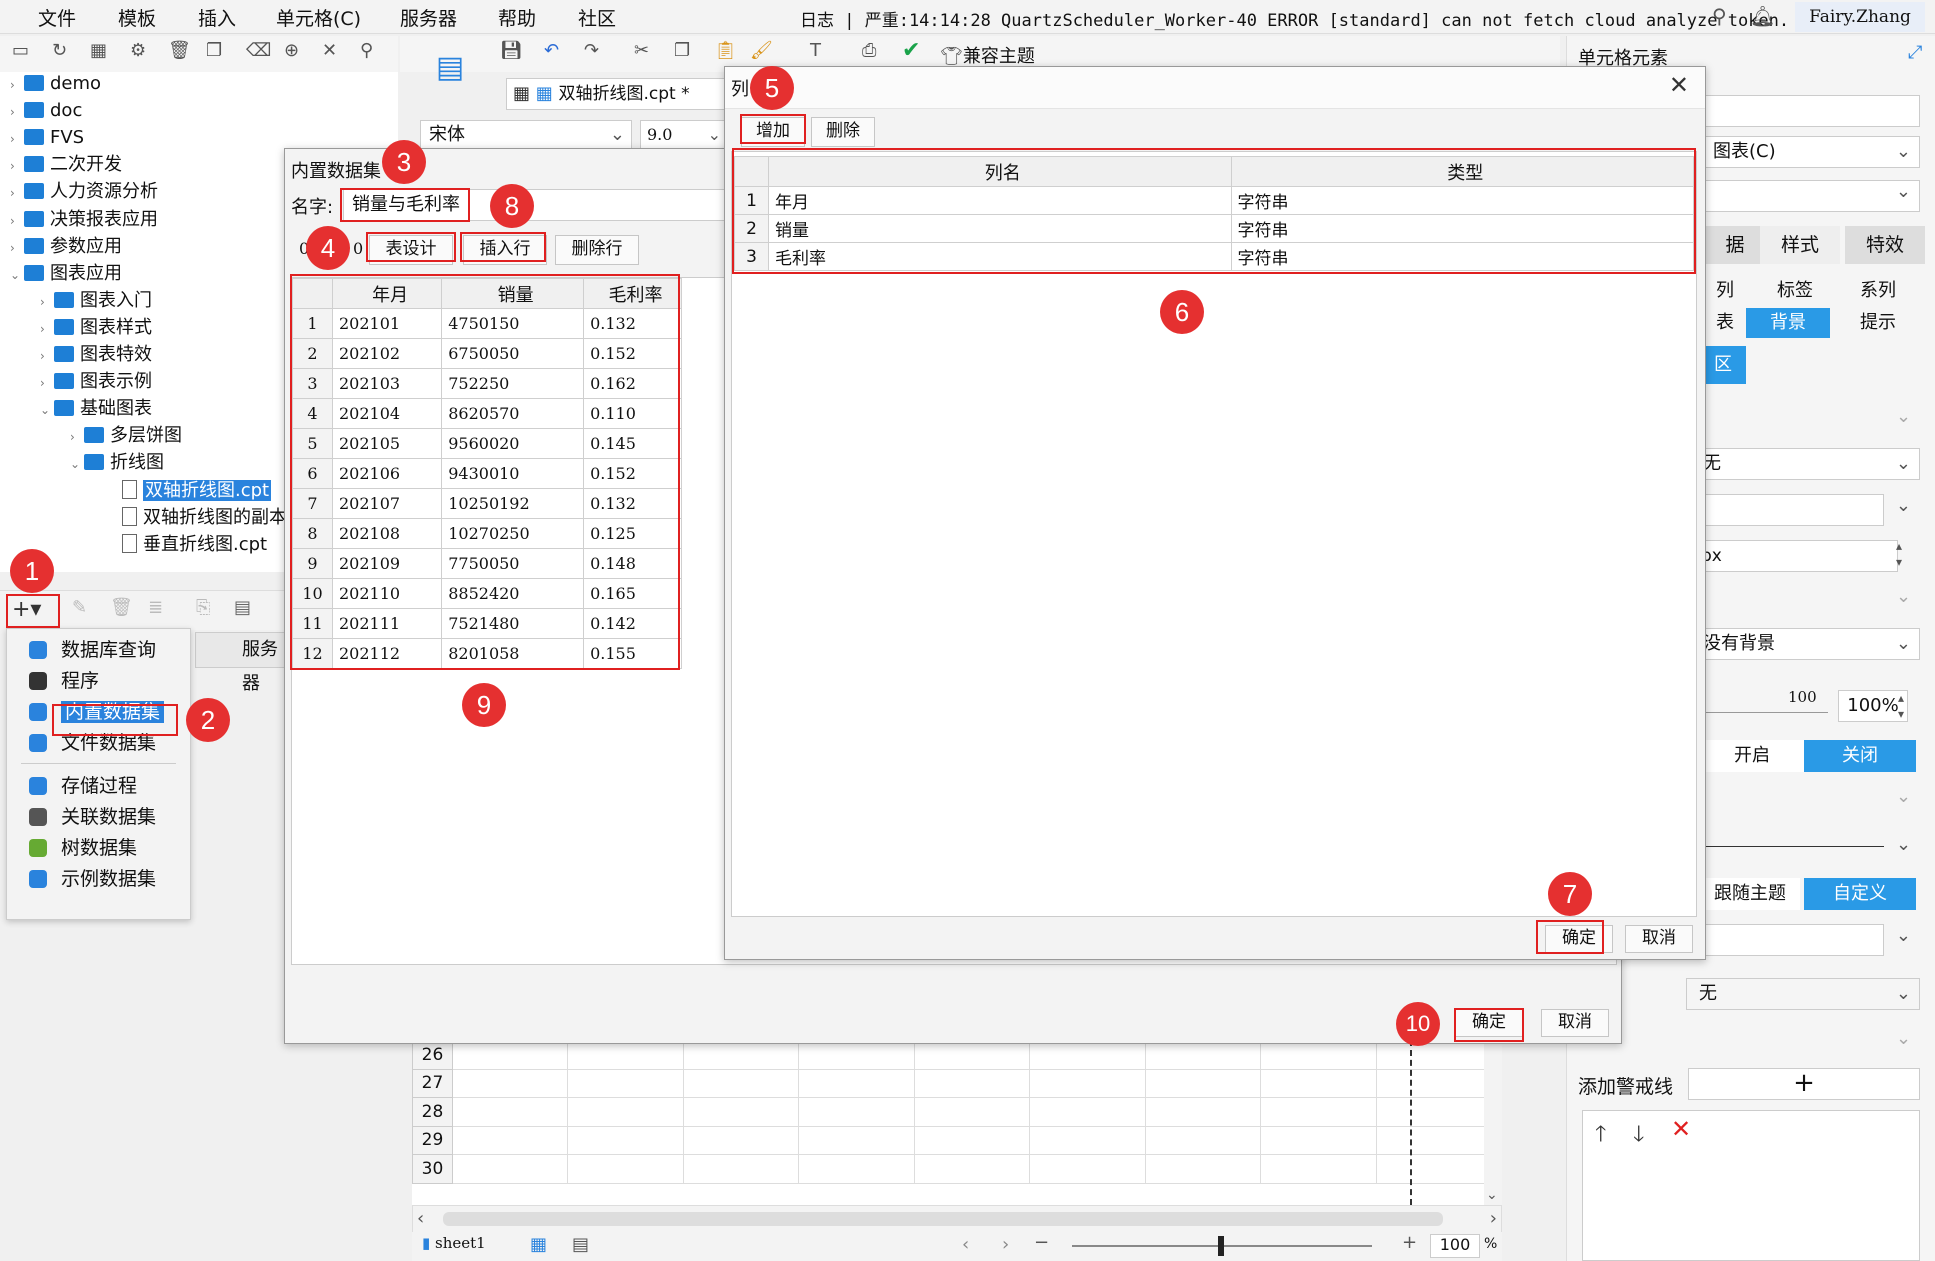 The image size is (1935, 1261). I want to click on tree-file: 双轴折线图.cpt, so click(197, 491).